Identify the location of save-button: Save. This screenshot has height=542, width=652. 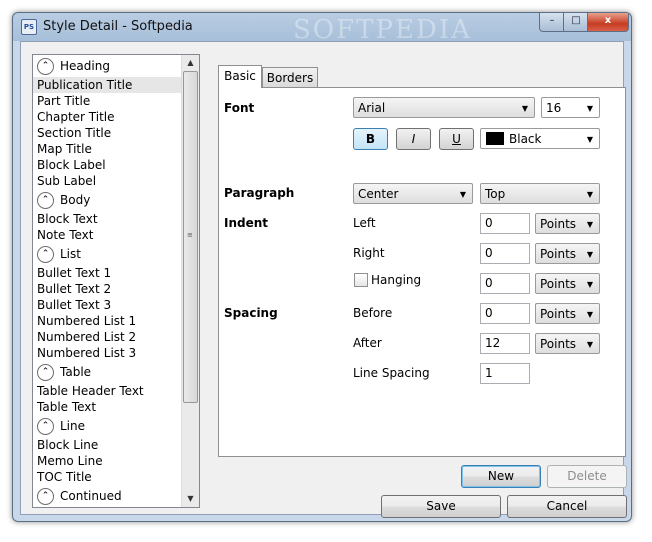
(441, 506).